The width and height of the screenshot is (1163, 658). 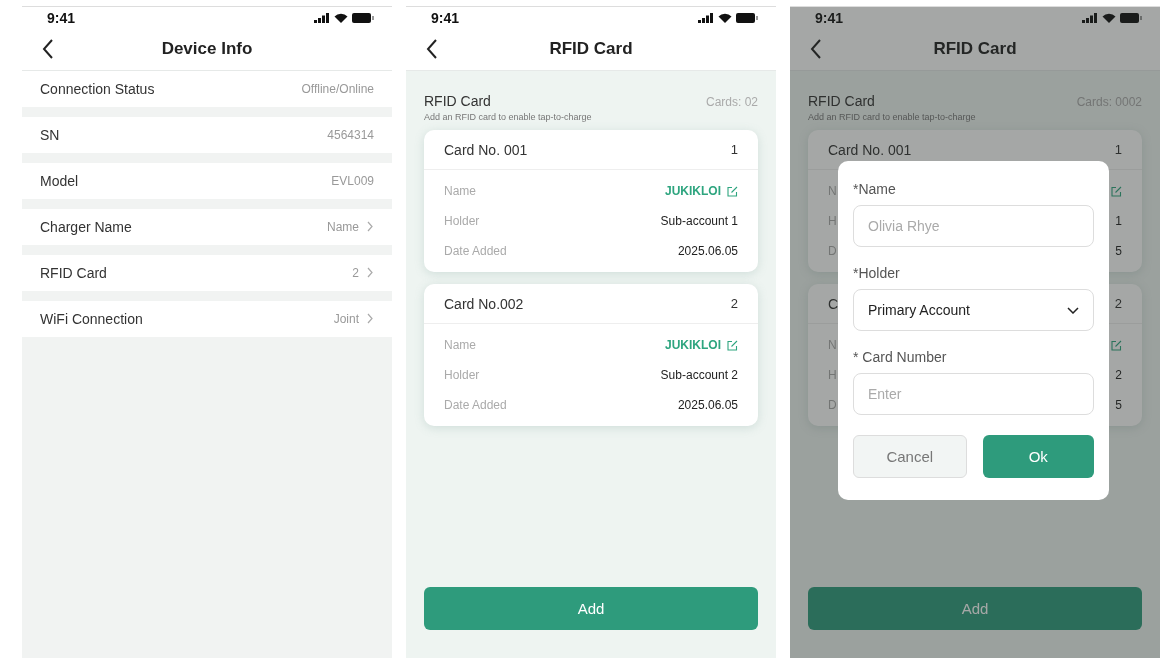 I want to click on card-title: Card No.002, so click(x=484, y=303).